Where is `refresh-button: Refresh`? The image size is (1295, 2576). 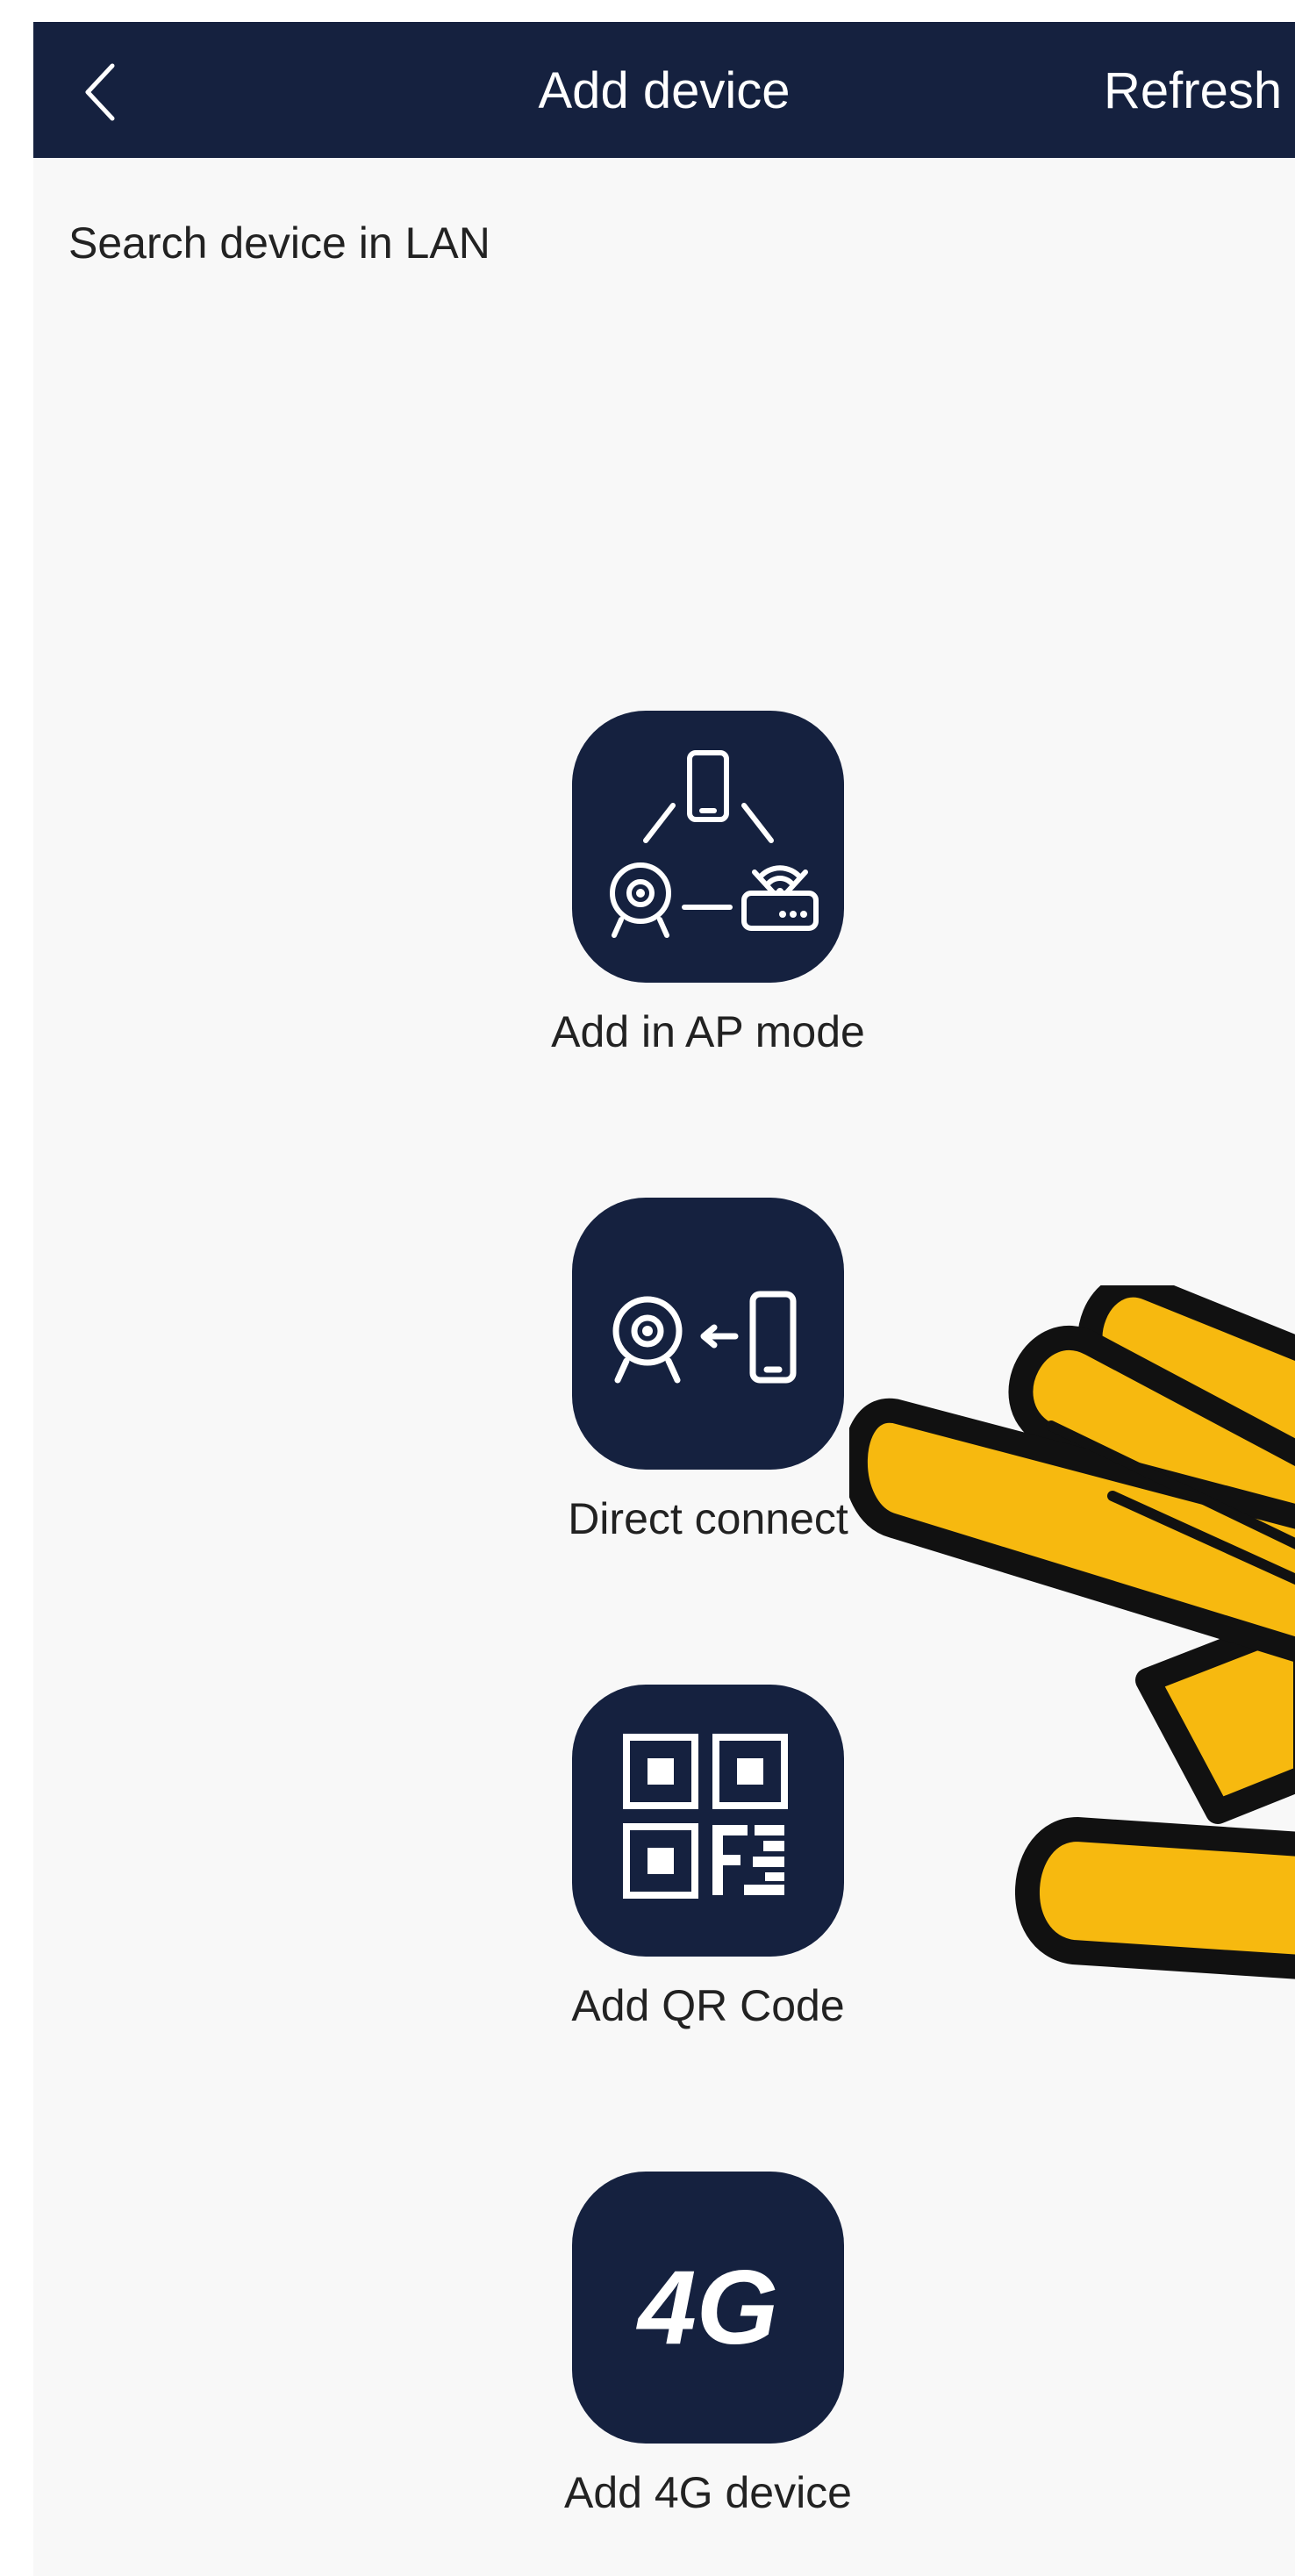 refresh-button: Refresh is located at coordinates (1199, 91).